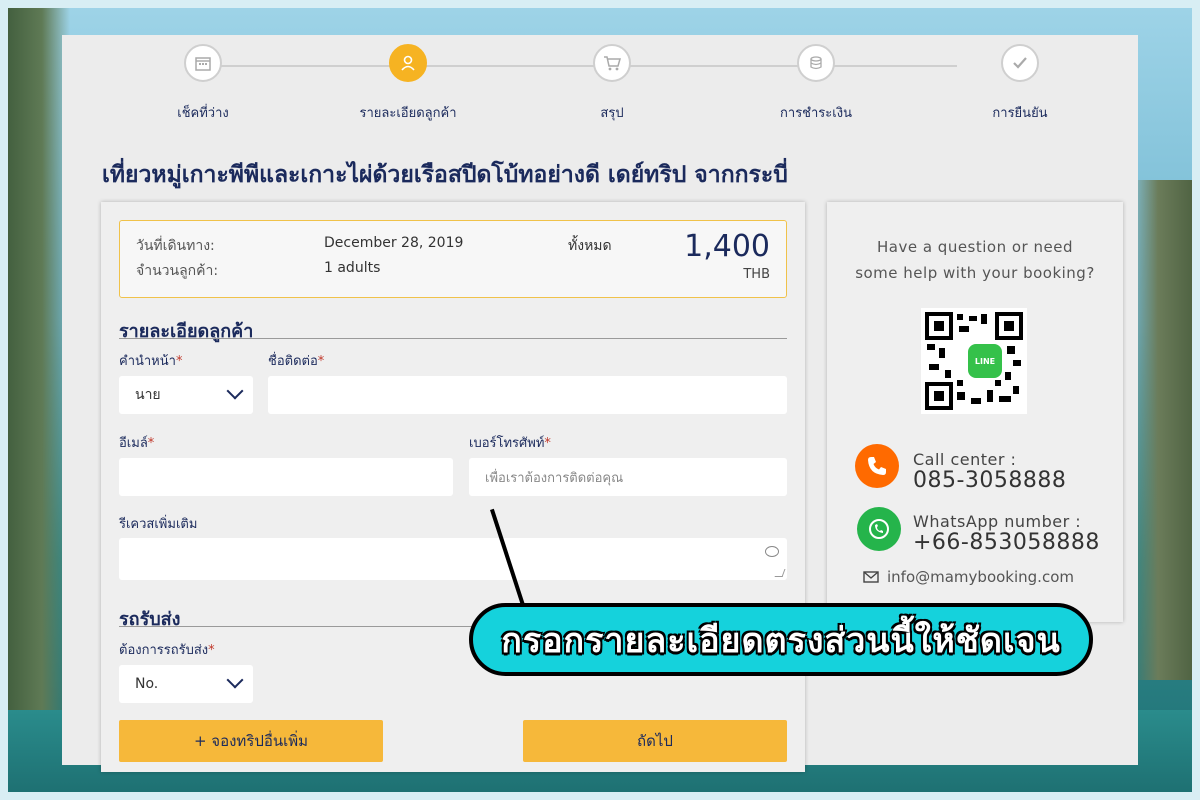  What do you see at coordinates (203, 83) in the screenshot?
I see `step-check-availability: เช็คที่ว่าง` at bounding box center [203, 83].